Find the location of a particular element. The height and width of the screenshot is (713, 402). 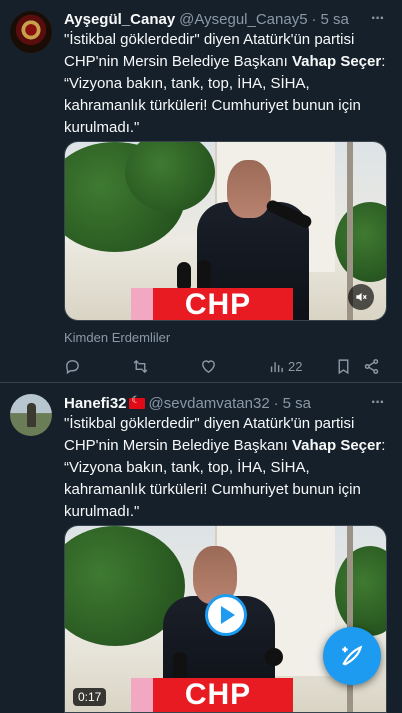

share-button is located at coordinates (371, 366).